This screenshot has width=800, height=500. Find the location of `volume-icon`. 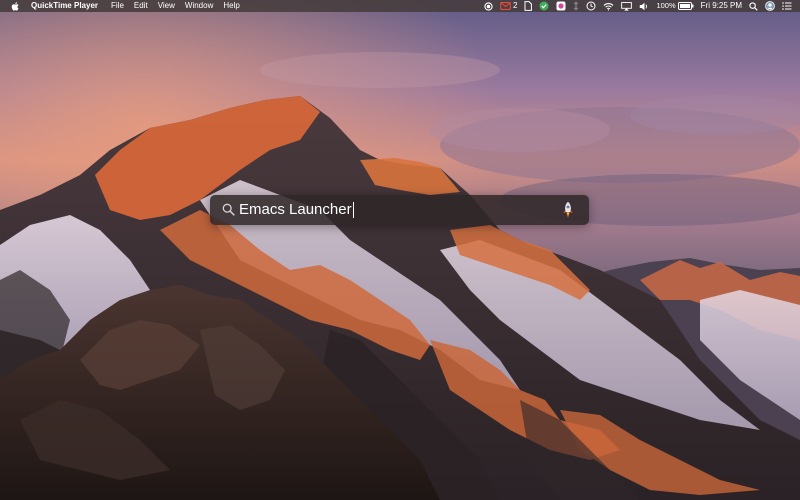

volume-icon is located at coordinates (644, 6).